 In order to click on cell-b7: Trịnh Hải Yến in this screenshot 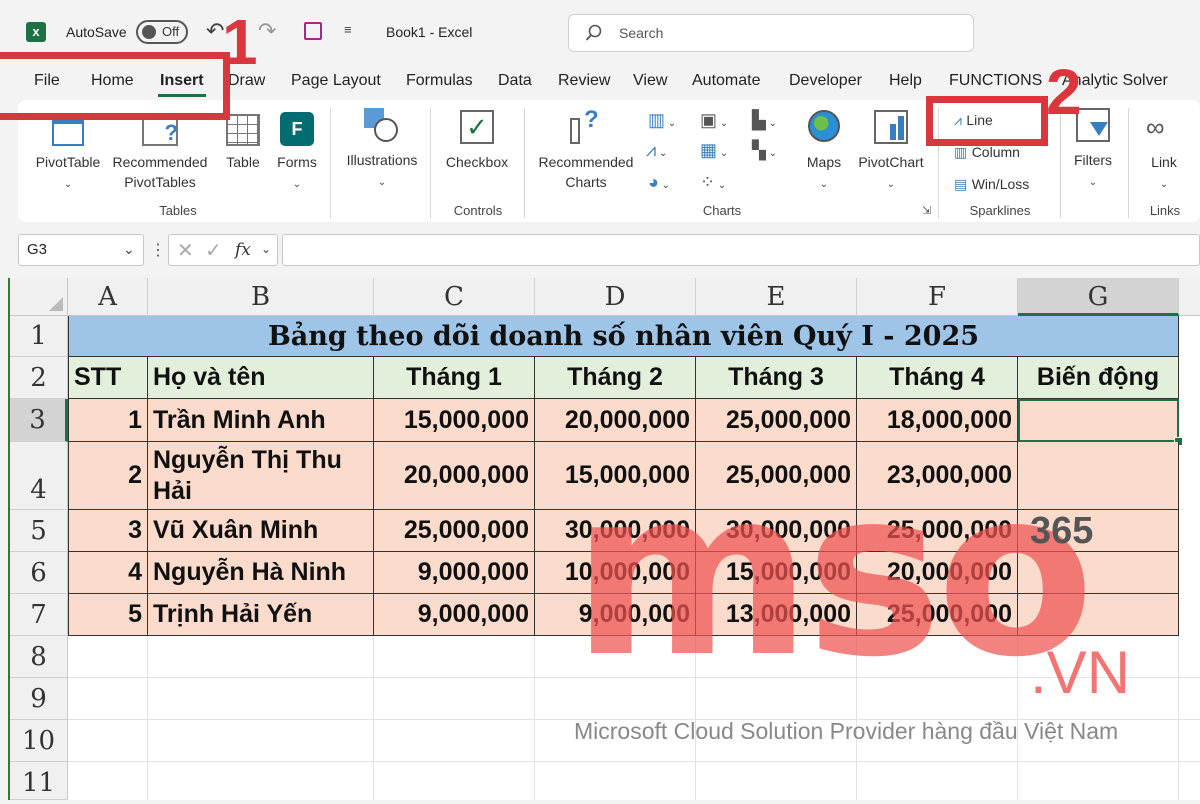, I will do `click(261, 615)`.